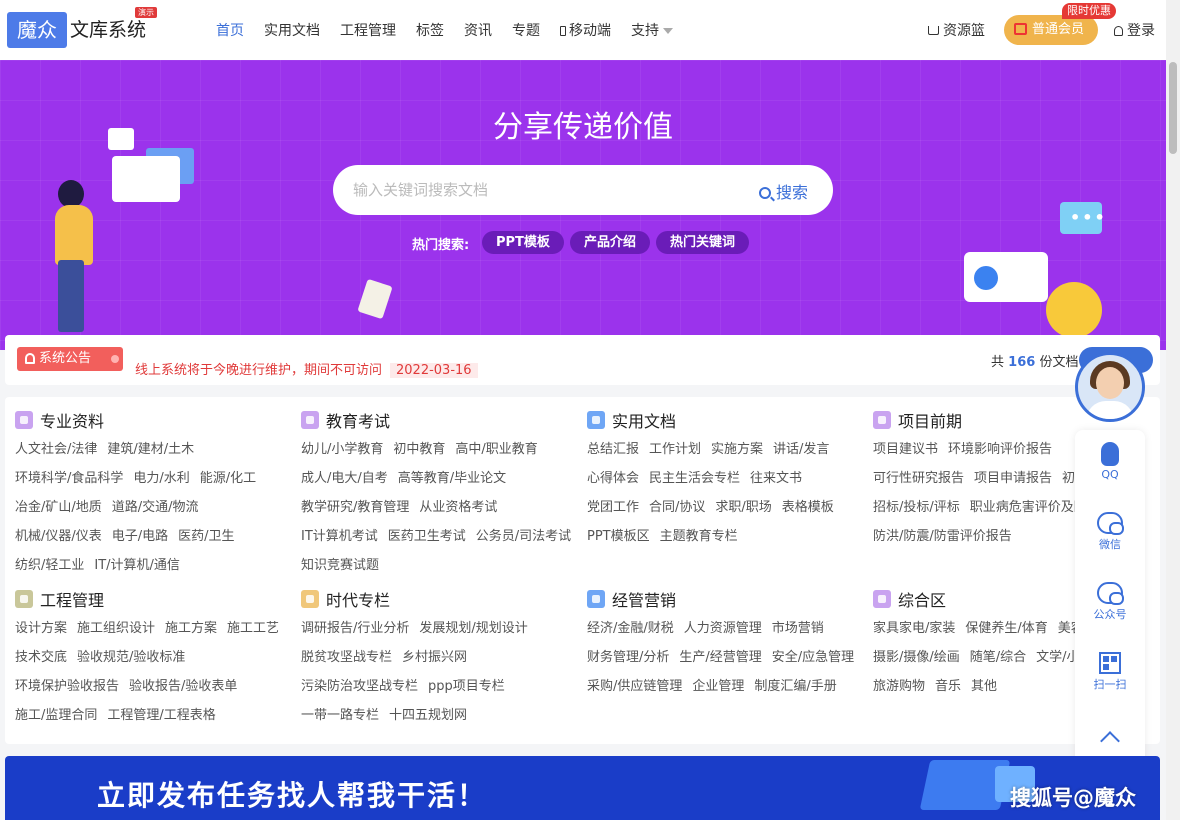  Describe the element at coordinates (152, 599) in the screenshot. I see `category-header: 工程管理` at that location.